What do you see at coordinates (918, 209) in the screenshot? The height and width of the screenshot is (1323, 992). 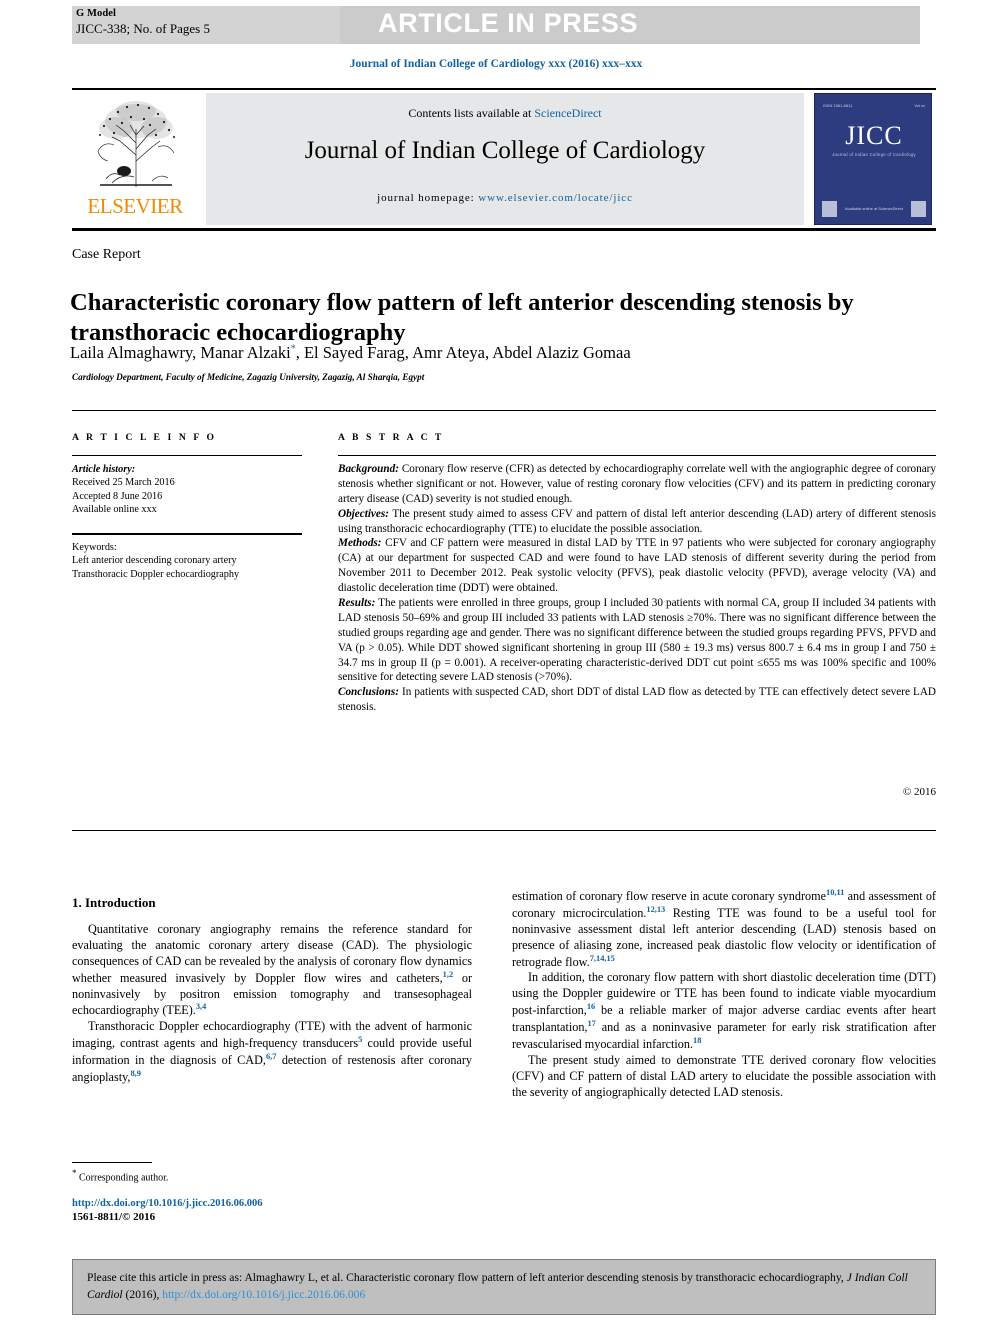 I see `cover-society-mark-icon` at bounding box center [918, 209].